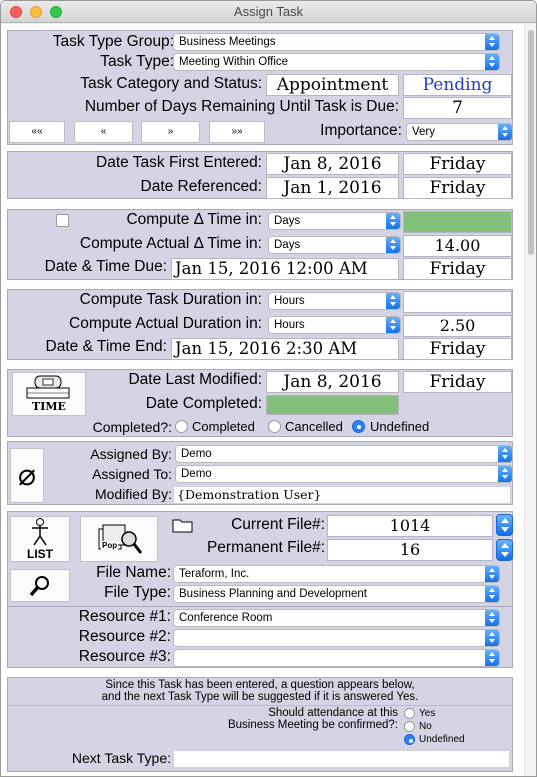 The image size is (537, 777). What do you see at coordinates (49, 394) in the screenshot?
I see `time-stamp-button: TIME` at bounding box center [49, 394].